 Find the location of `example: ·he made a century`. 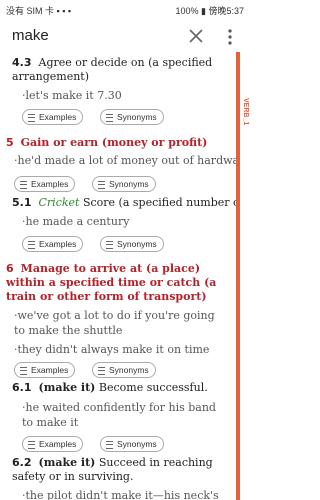

example: ·he made a century is located at coordinates (76, 221).